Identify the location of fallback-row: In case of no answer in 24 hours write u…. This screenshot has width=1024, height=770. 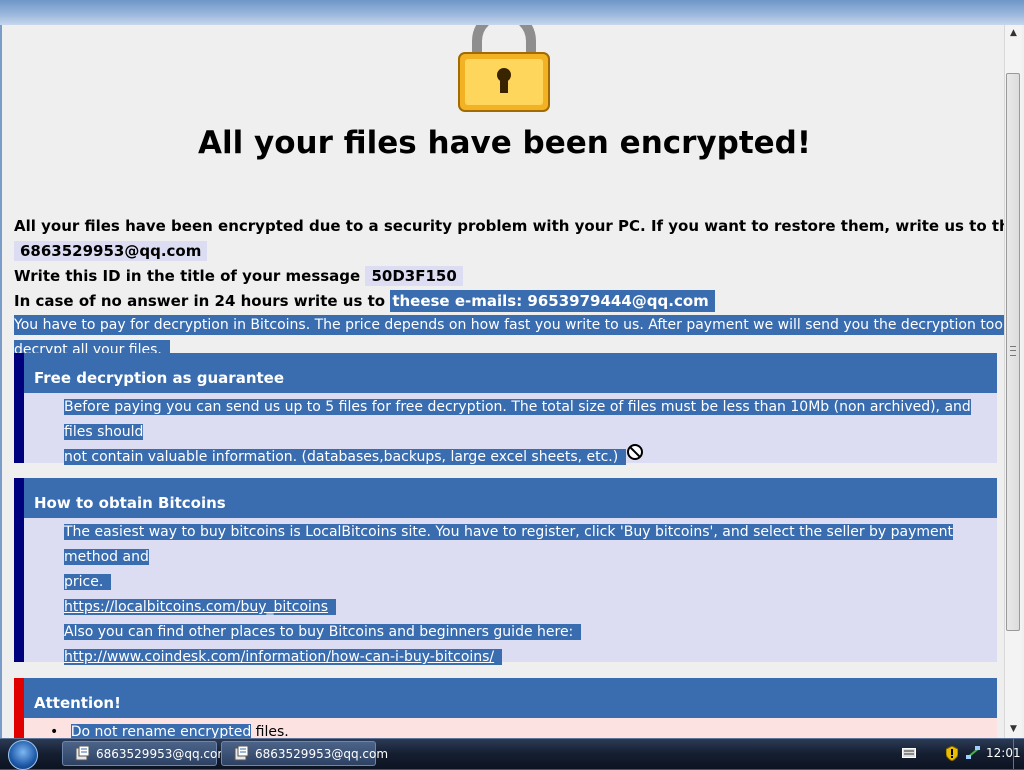
(364, 301).